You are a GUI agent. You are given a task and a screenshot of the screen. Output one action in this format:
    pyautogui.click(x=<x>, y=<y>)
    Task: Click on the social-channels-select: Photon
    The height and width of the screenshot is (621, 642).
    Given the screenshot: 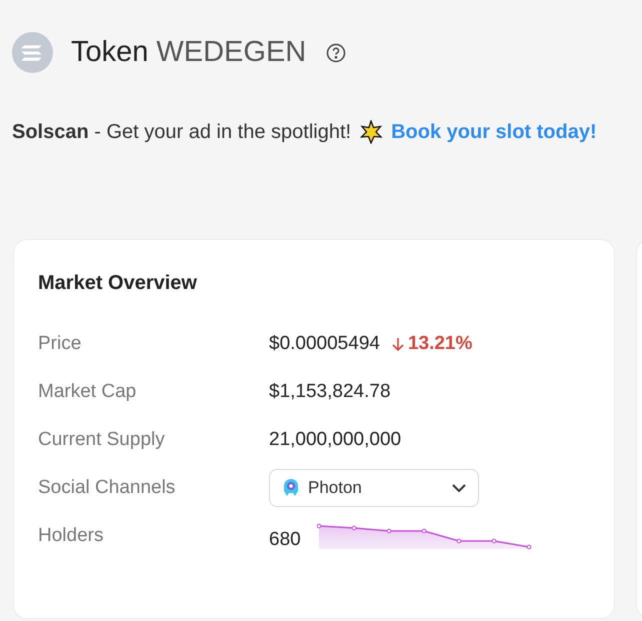 What is the action you would take?
    pyautogui.click(x=374, y=488)
    